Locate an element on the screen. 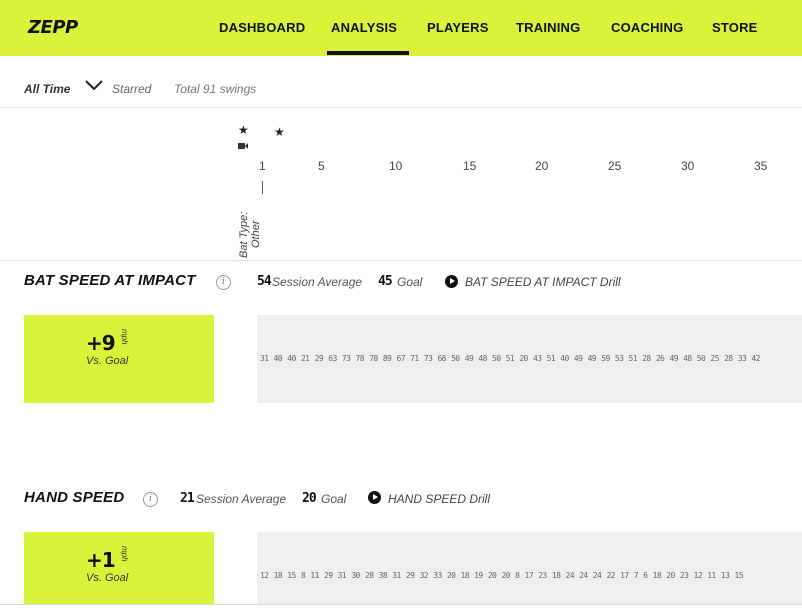  time-range-select: All Time is located at coordinates (47, 89).